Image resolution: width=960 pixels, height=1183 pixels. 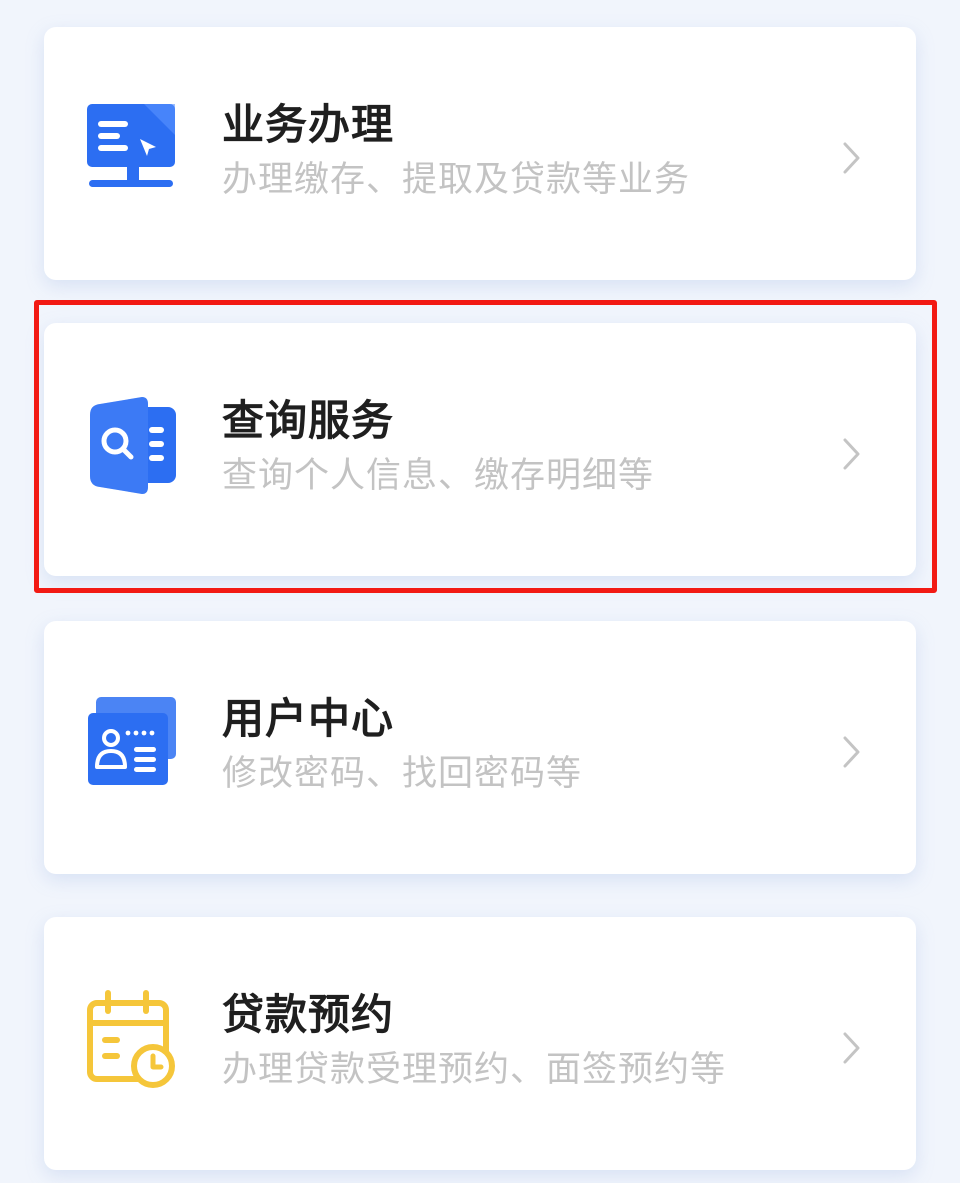 What do you see at coordinates (308, 124) in the screenshot?
I see `menu-item-title: 业务办理` at bounding box center [308, 124].